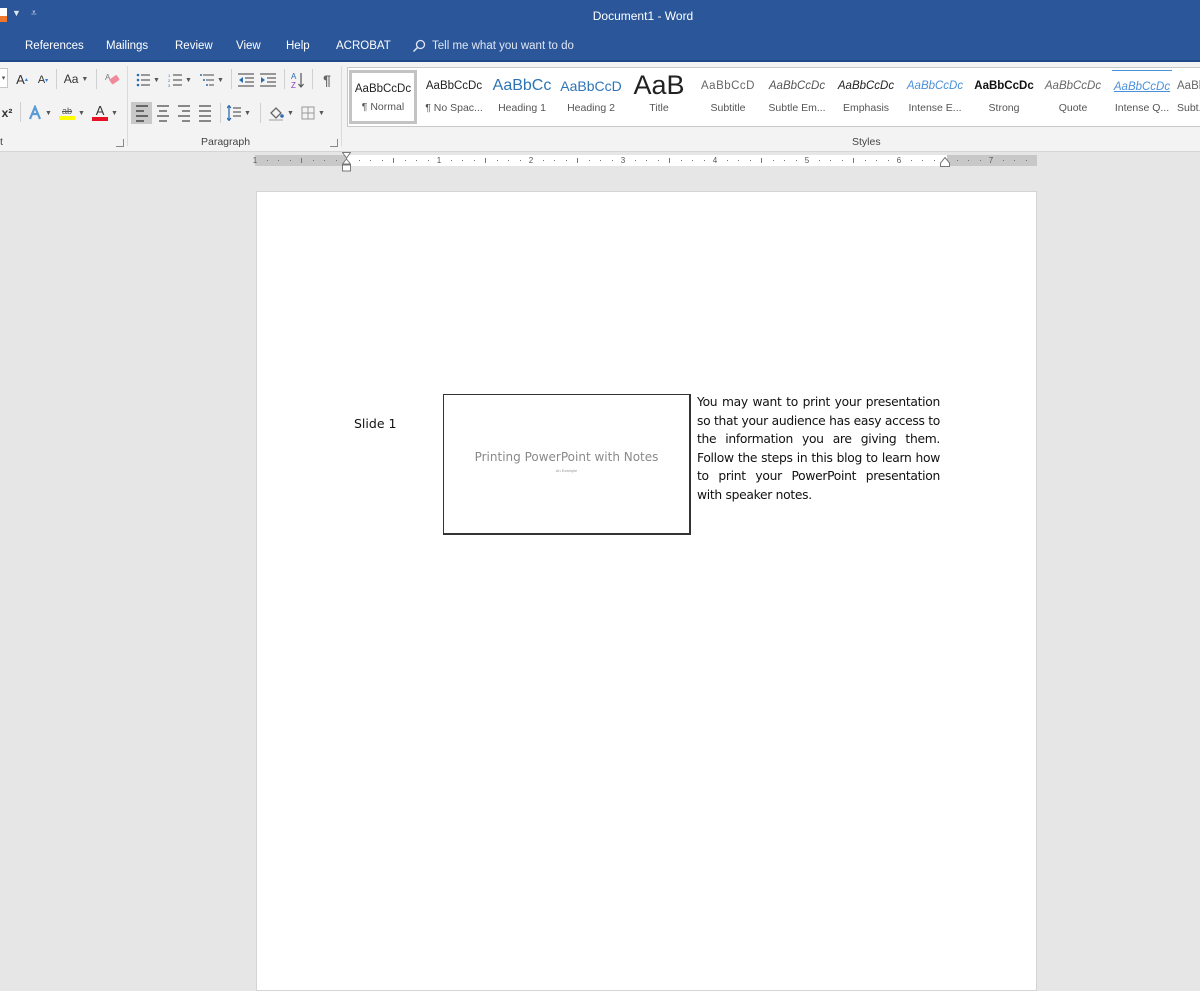  What do you see at coordinates (246, 80) in the screenshot?
I see `decrease-indent-button` at bounding box center [246, 80].